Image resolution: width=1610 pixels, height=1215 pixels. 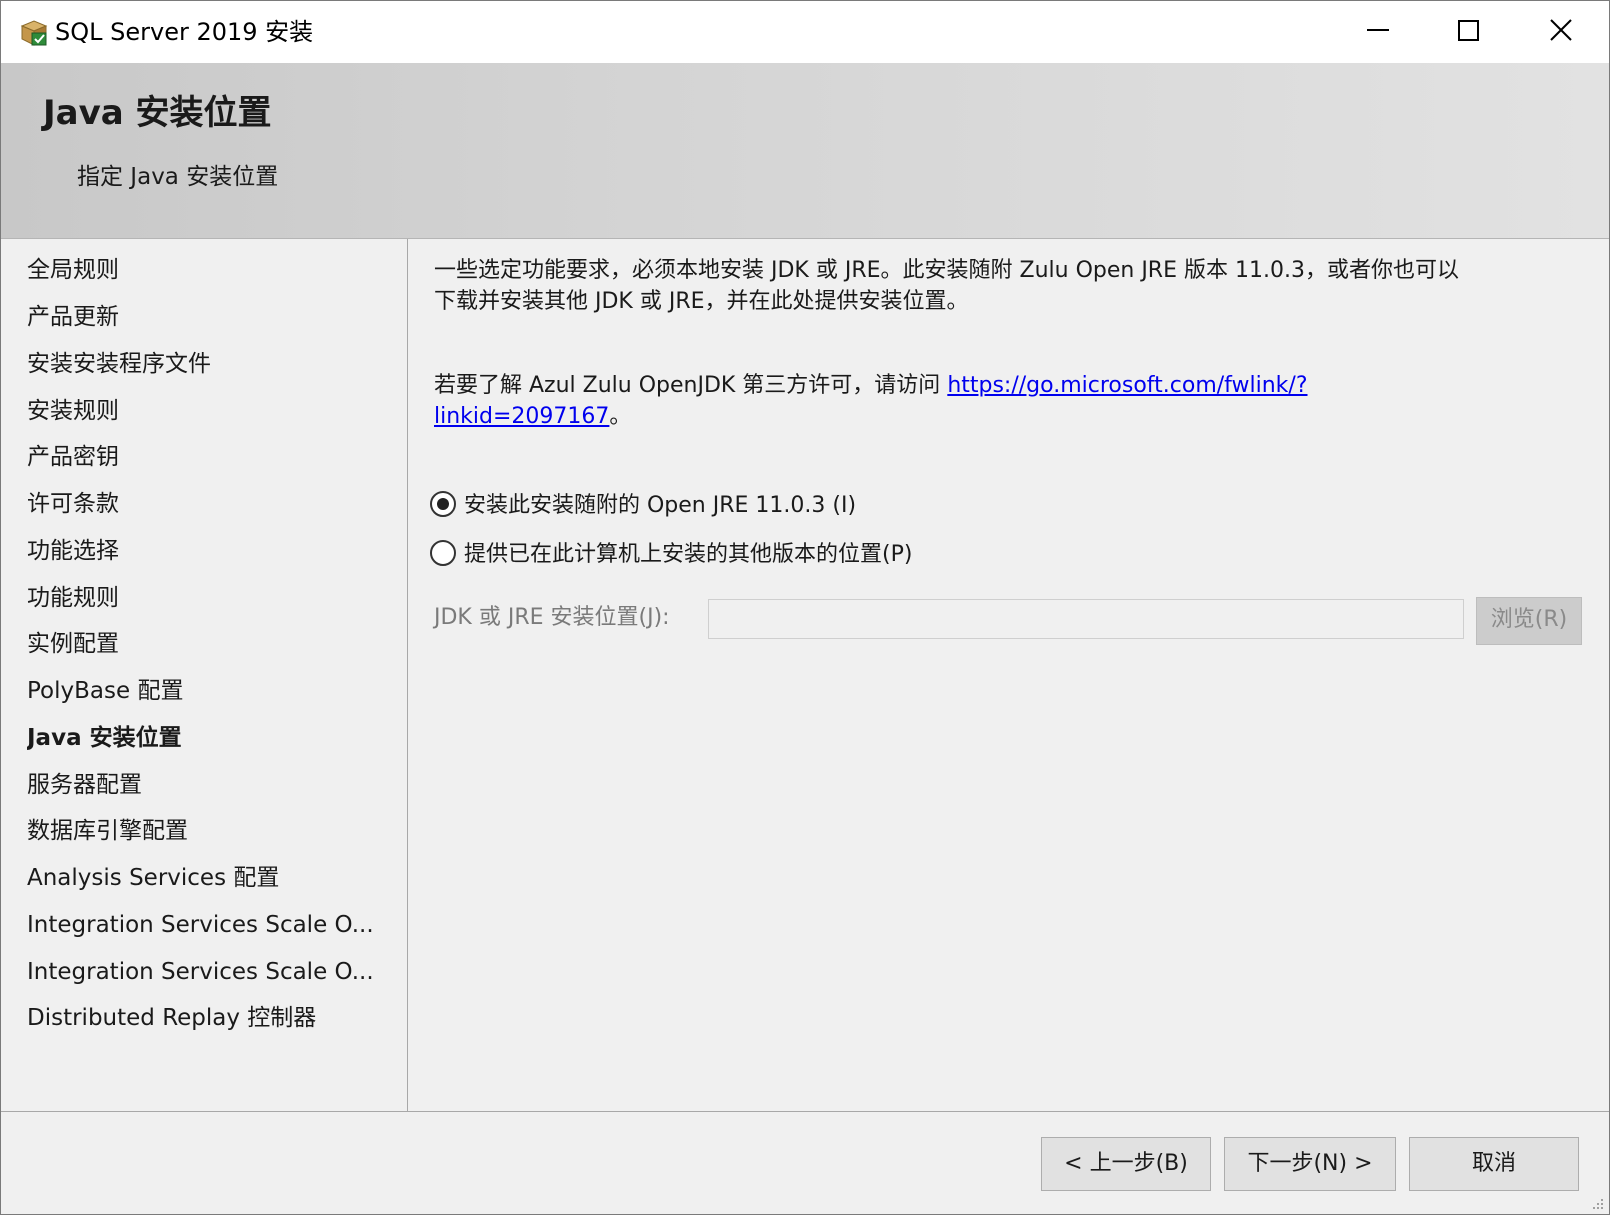 I want to click on wizard-footer: < 上一步(B) 下一步(N) > 取消, so click(x=805, y=1162).